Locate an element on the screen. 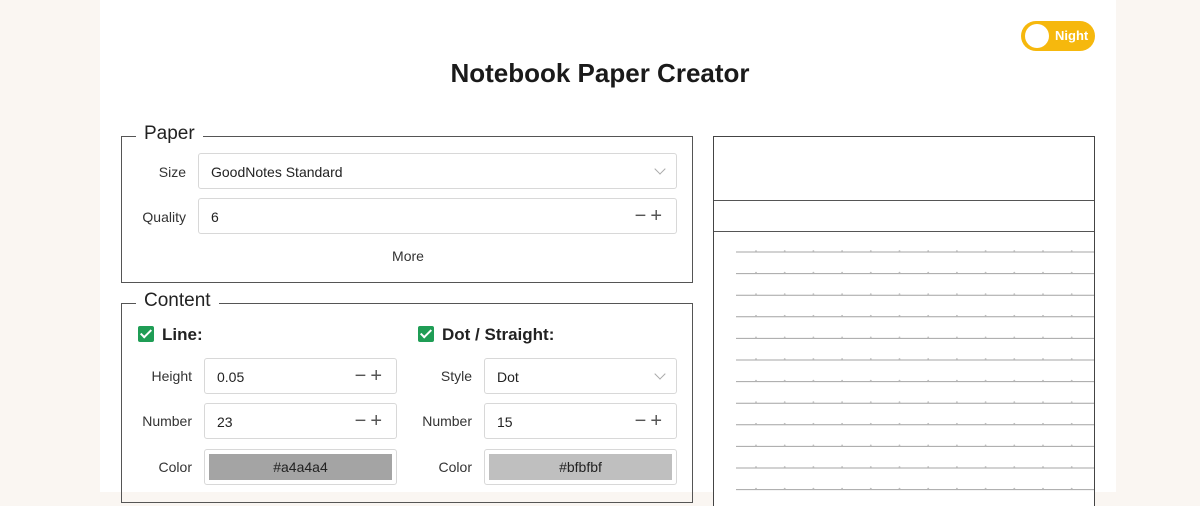 The width and height of the screenshot is (1200, 506). quality-stepper: −+ is located at coordinates (650, 216).